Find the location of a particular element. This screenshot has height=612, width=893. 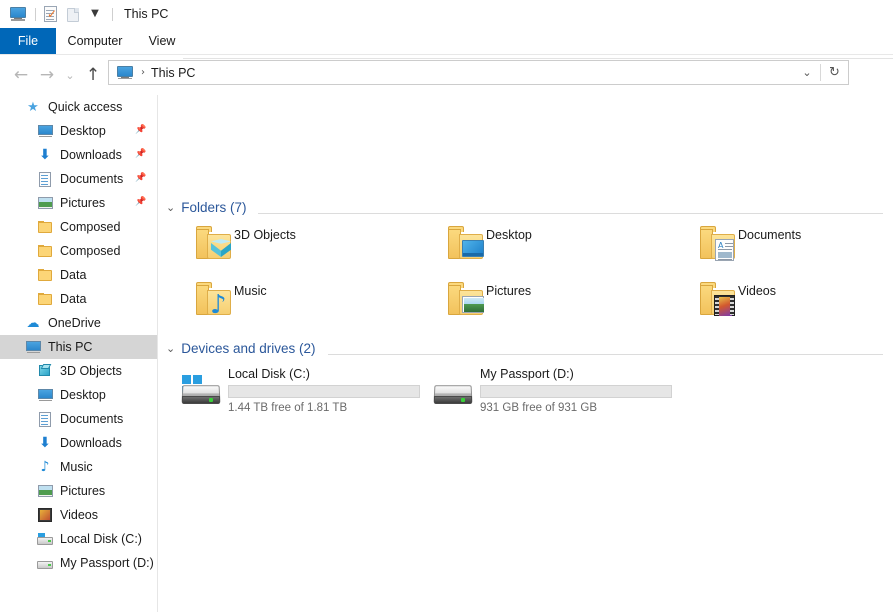

music-note-overlay-icon: ♪ is located at coordinates (218, 305).